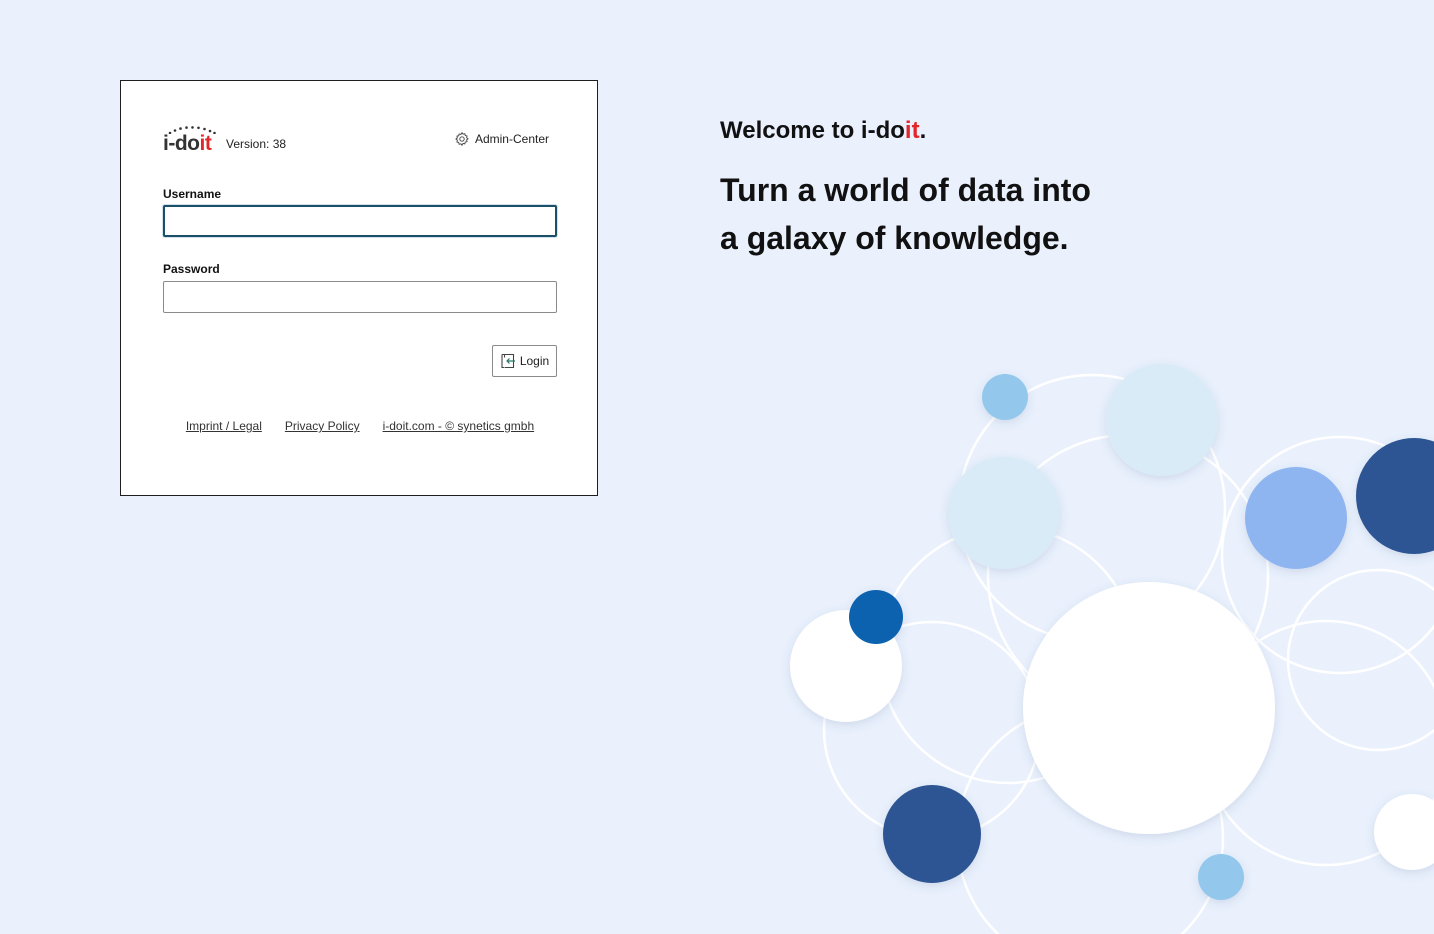  What do you see at coordinates (923, 130) in the screenshot?
I see `welcome-suffix: .` at bounding box center [923, 130].